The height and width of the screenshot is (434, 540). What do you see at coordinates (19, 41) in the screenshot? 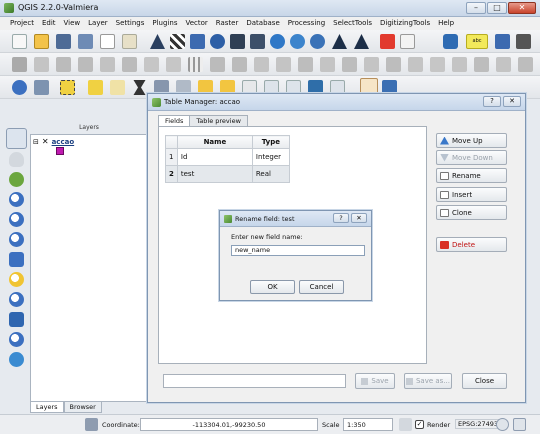
I see `new-project-icon` at bounding box center [19, 41].